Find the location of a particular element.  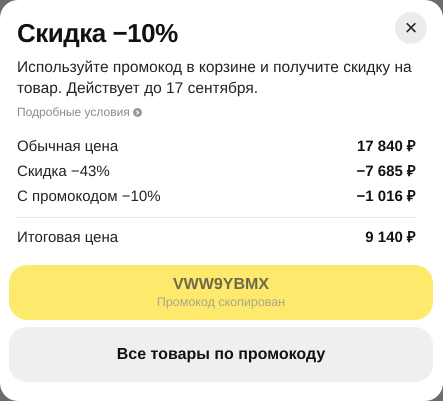

price-value: −1 016 ₽ is located at coordinates (386, 197).